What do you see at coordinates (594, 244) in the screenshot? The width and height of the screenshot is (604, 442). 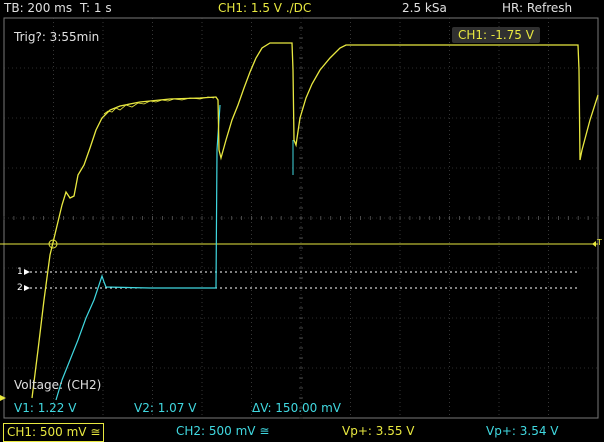 I see `trigger-arrow-icon` at bounding box center [594, 244].